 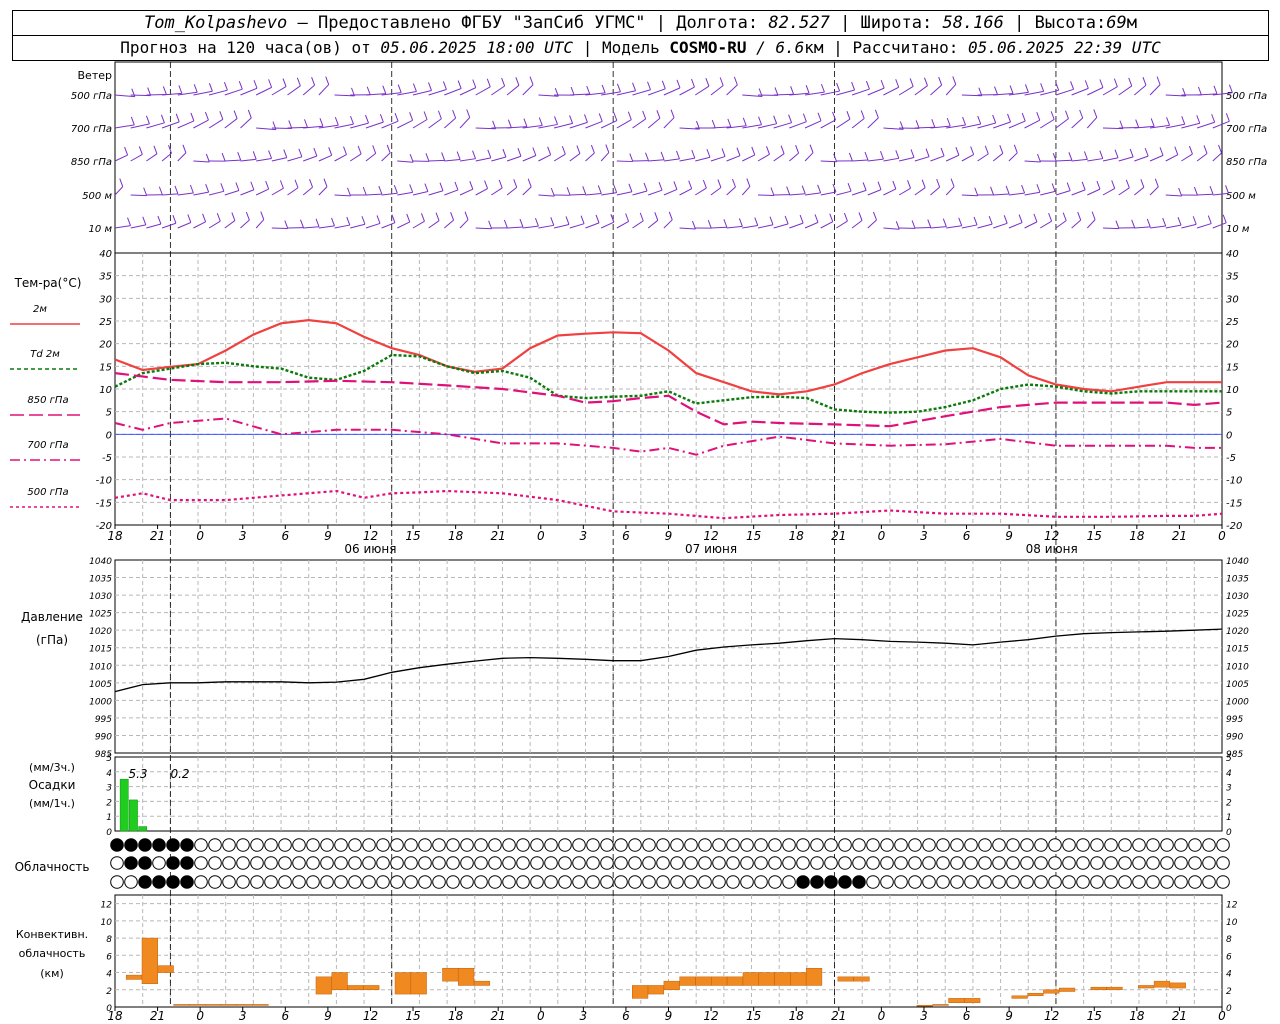 What do you see at coordinates (703, 981) in the screenshot?
I see `convective-bar` at bounding box center [703, 981].